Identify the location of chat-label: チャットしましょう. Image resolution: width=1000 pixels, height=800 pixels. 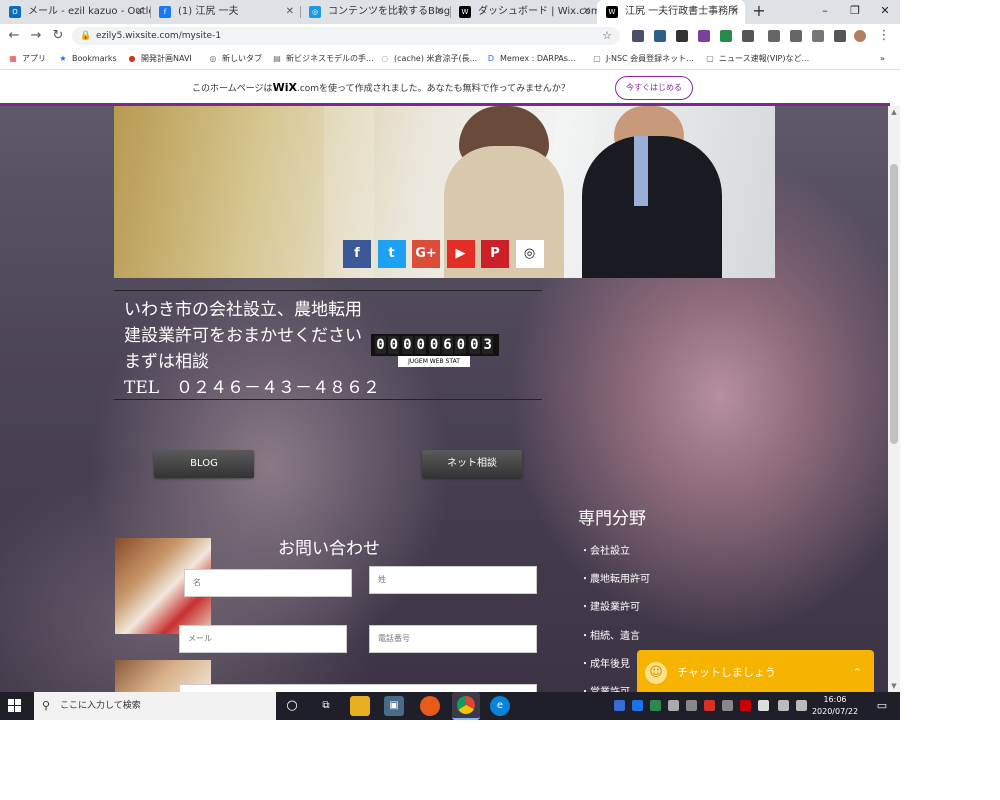
(726, 672).